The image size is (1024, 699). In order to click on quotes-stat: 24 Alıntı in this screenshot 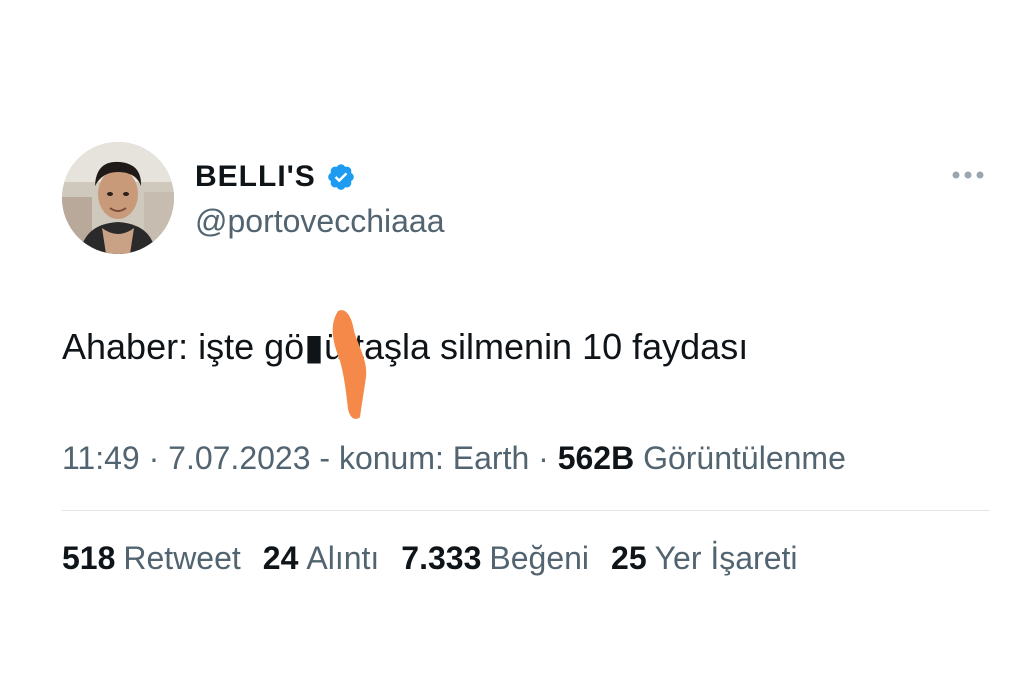, I will do `click(321, 558)`.